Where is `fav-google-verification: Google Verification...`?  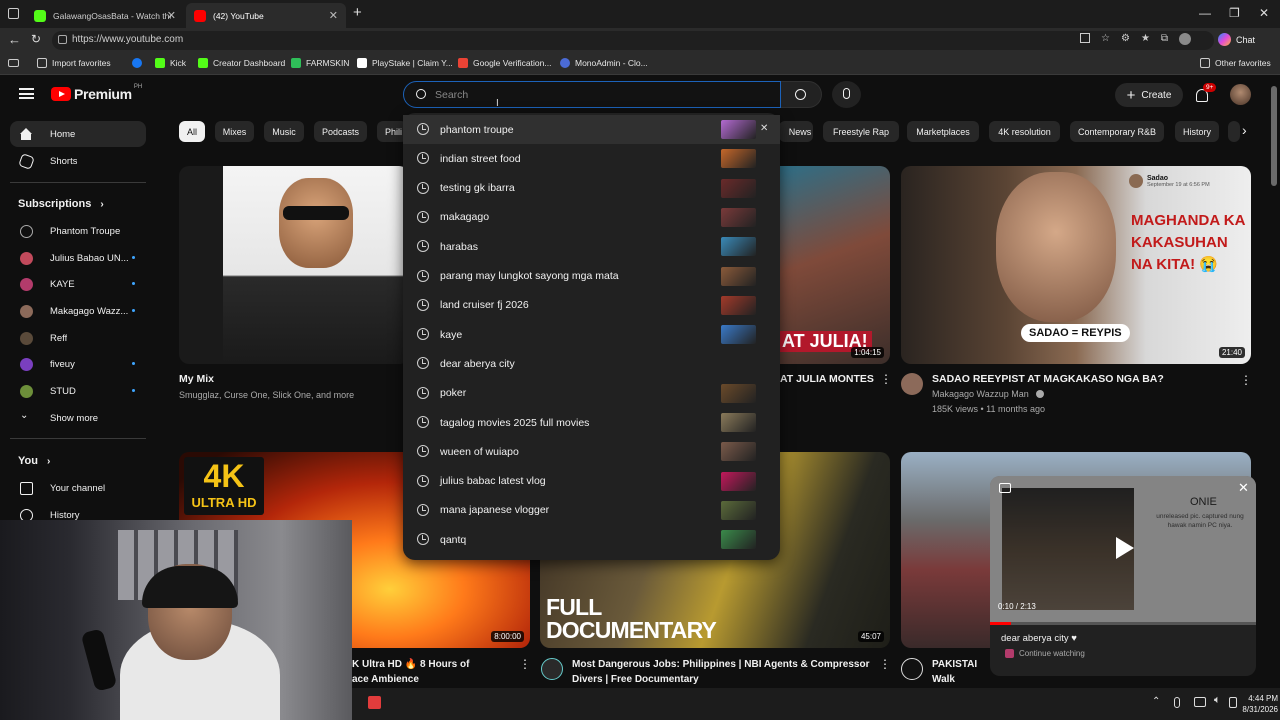
fav-google-verification: Google Verification... is located at coordinates (504, 63).